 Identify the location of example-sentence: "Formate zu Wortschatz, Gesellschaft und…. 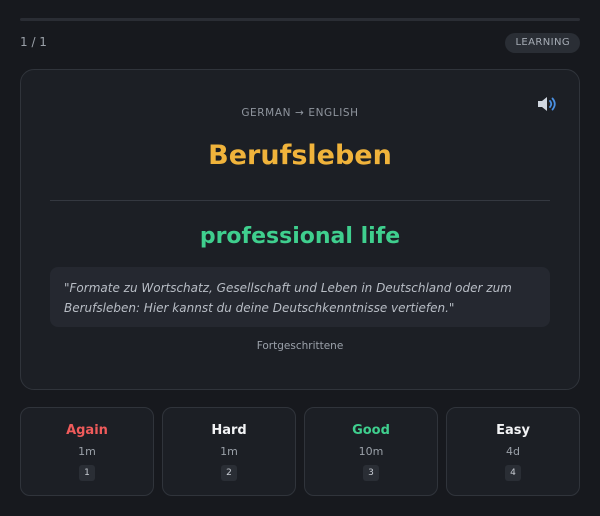
(300, 297).